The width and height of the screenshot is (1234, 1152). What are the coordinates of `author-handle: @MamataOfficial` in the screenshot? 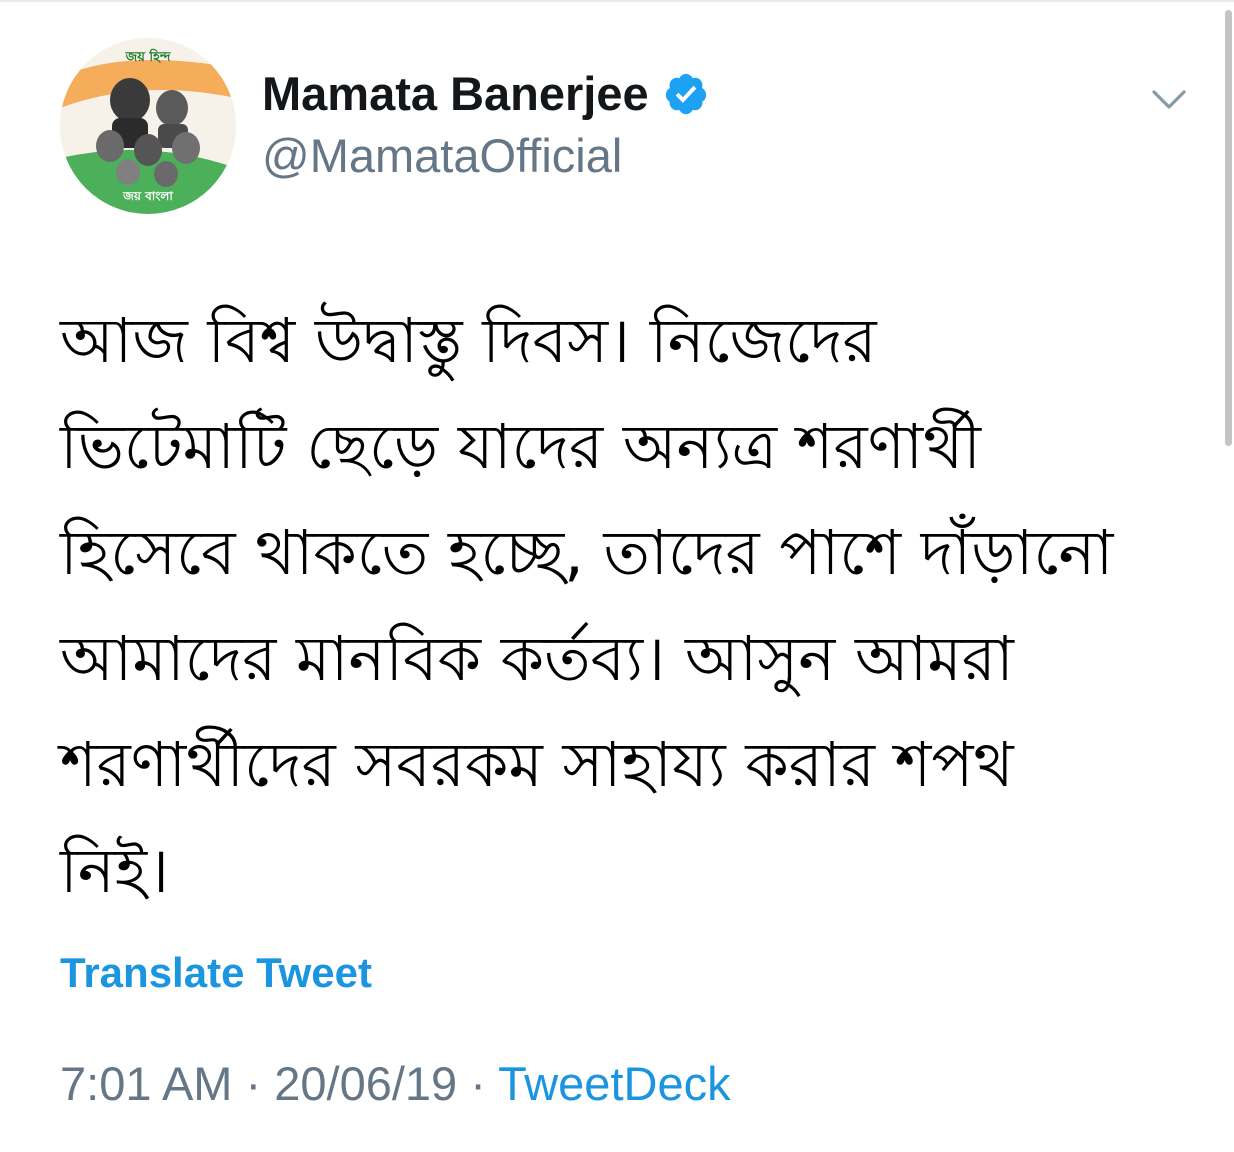 It's located at (442, 156).